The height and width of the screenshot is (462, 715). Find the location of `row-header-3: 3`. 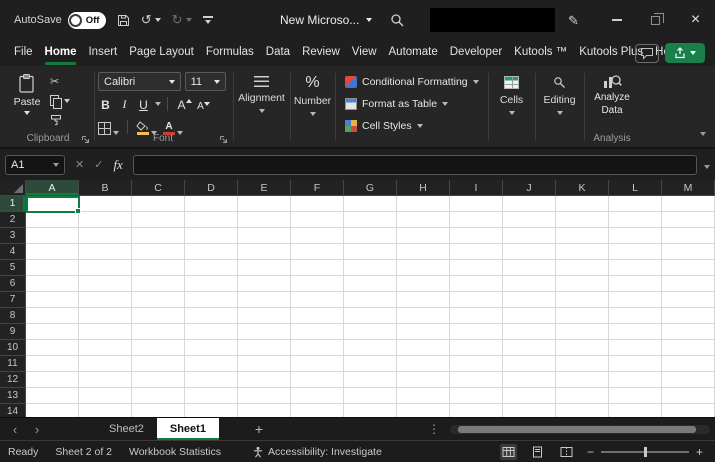

row-header-3: 3 is located at coordinates (13, 236).